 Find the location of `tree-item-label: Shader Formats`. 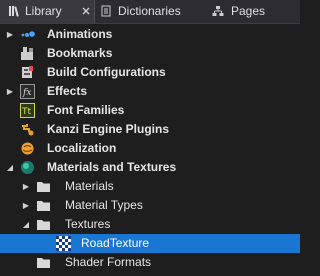

tree-item-label: Shader Formats is located at coordinates (108, 262).